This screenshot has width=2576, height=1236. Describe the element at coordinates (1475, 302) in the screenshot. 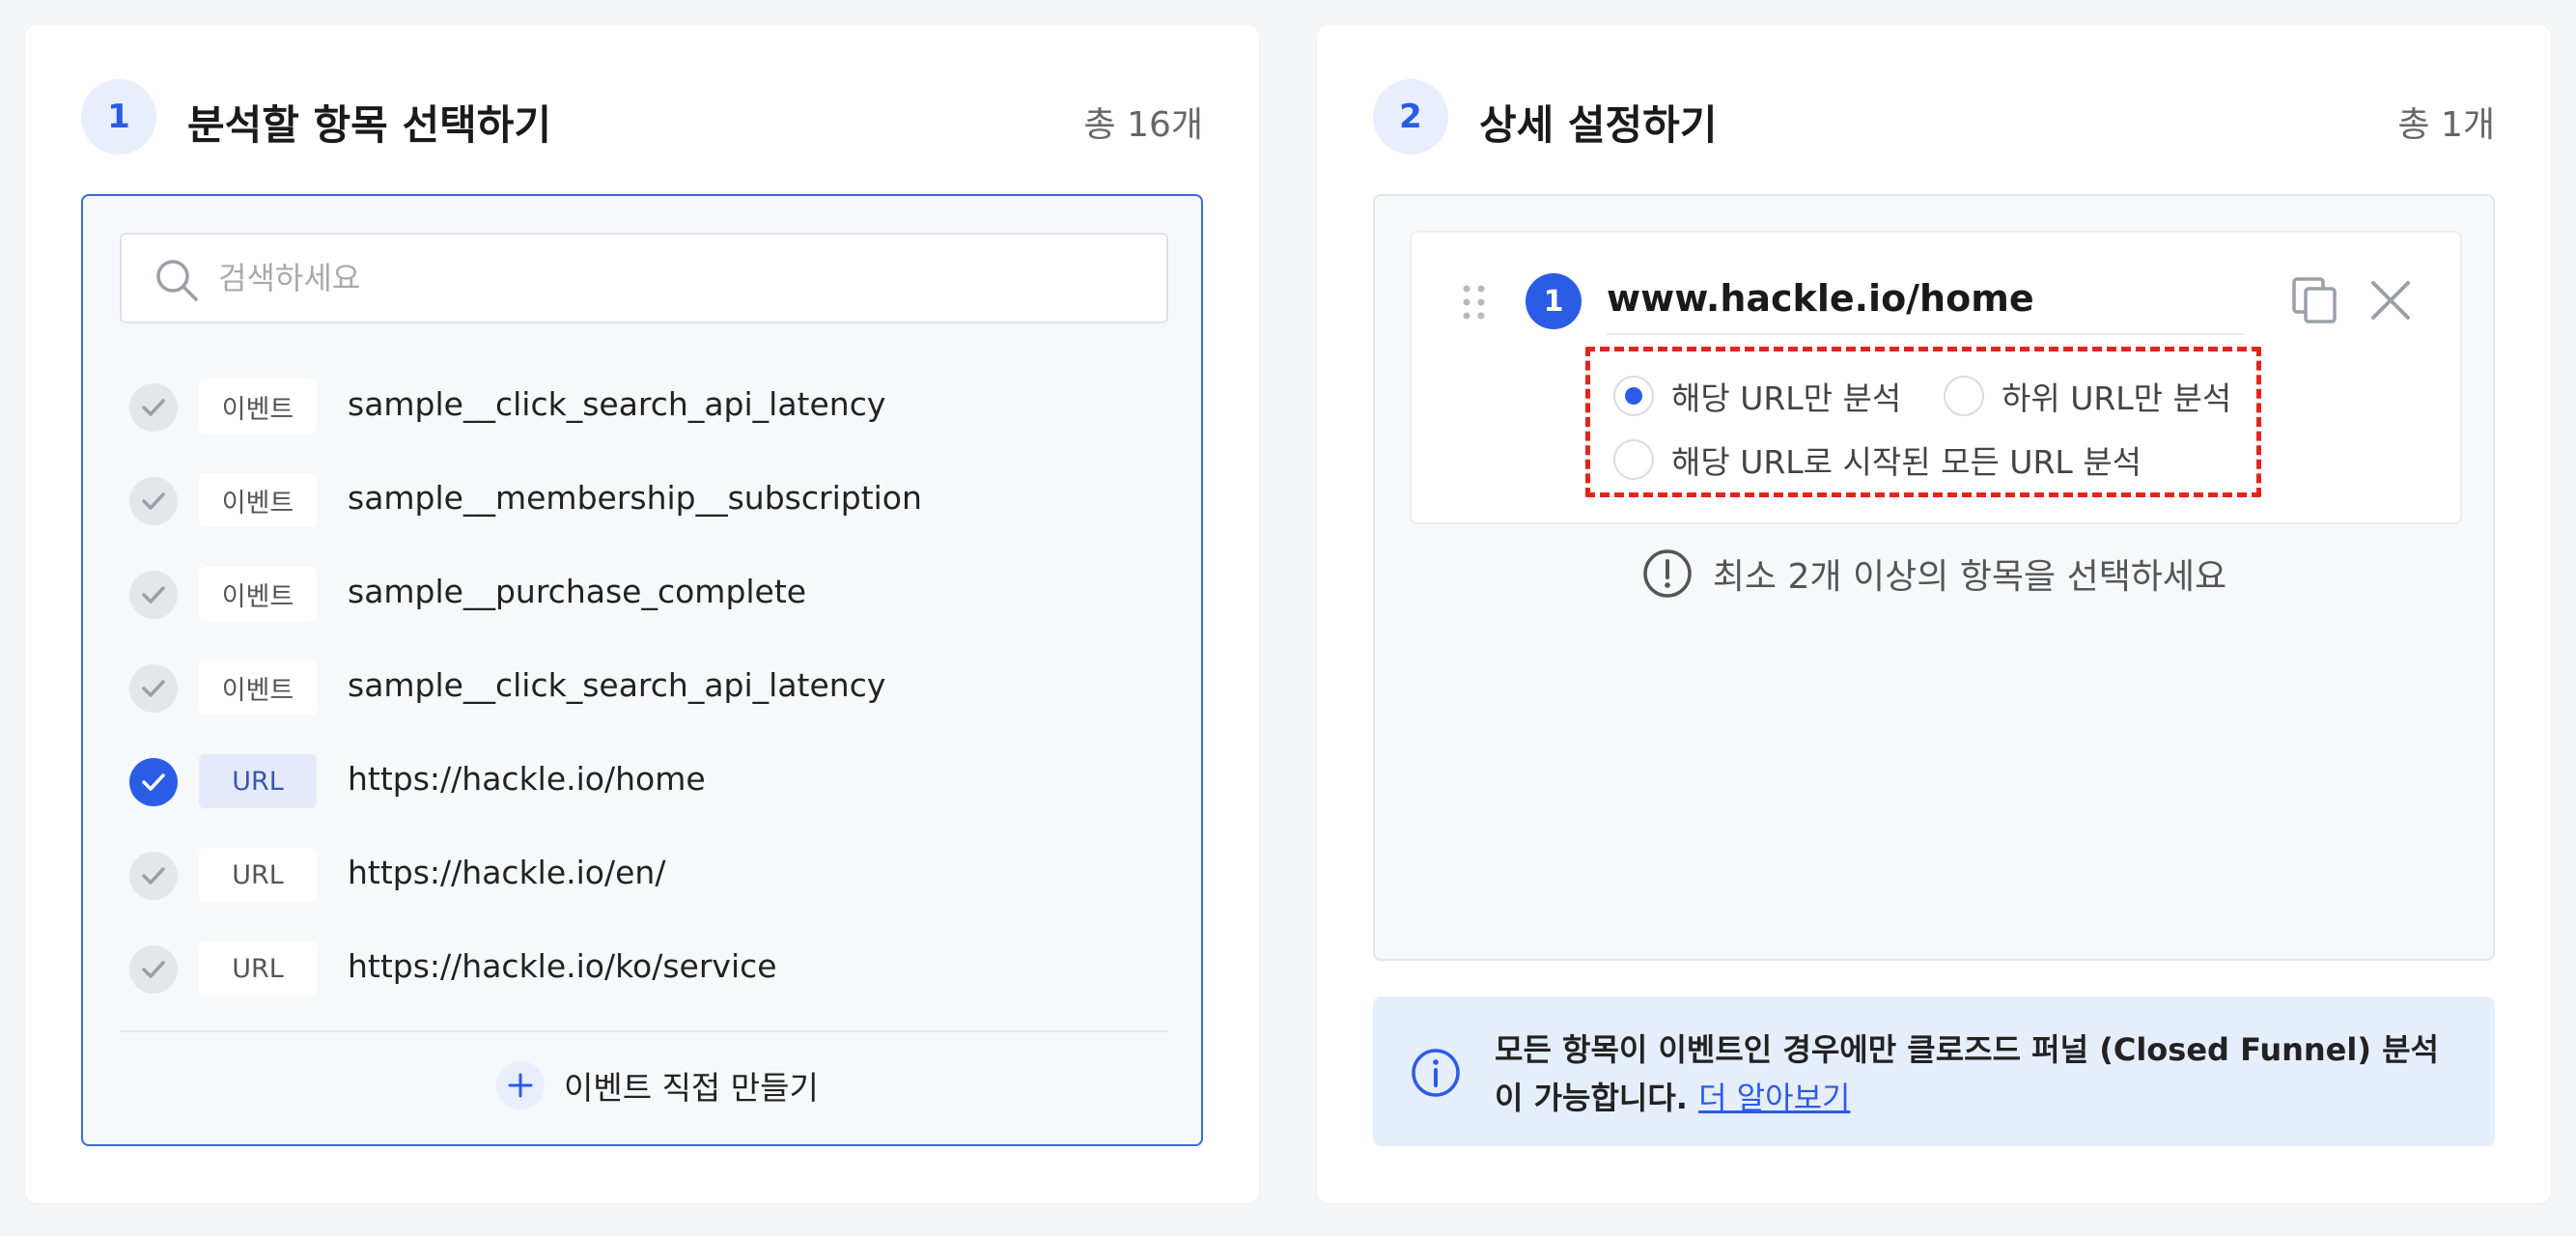

I see `drag-handle-icon` at that location.